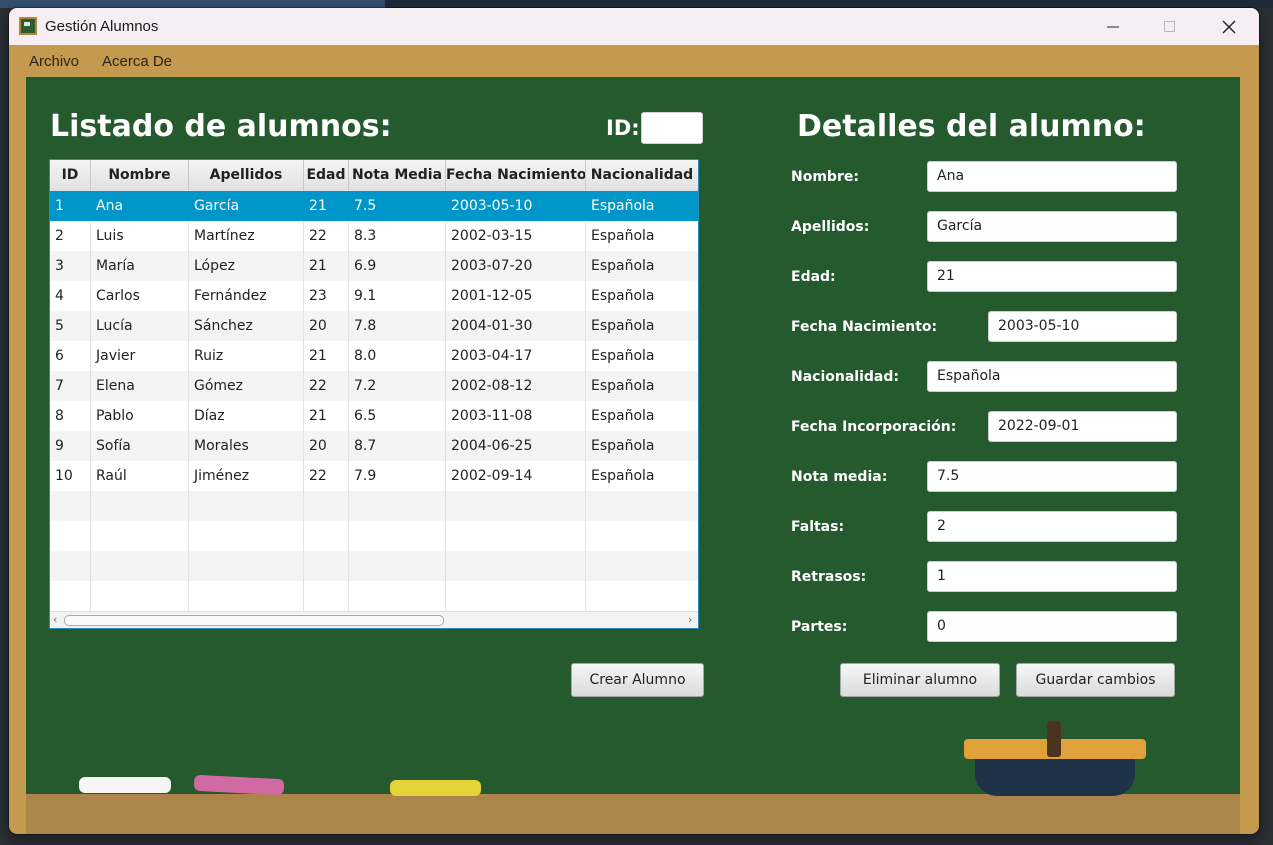  I want to click on cell-nombre: Luis, so click(140, 236).